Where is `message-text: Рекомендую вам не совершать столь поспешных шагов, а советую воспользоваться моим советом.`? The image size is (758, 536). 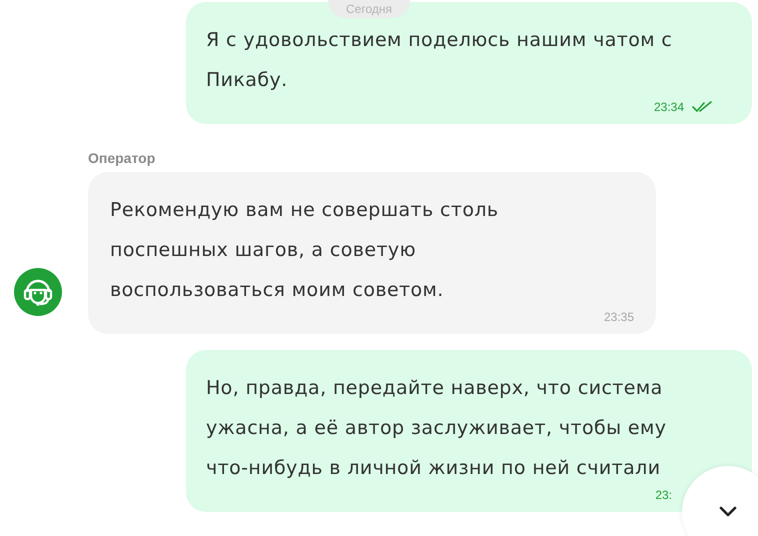
message-text: Рекомендую вам не совершать столь поспешных шагов, а советую воспользоваться моим советом. is located at coordinates (305, 250).